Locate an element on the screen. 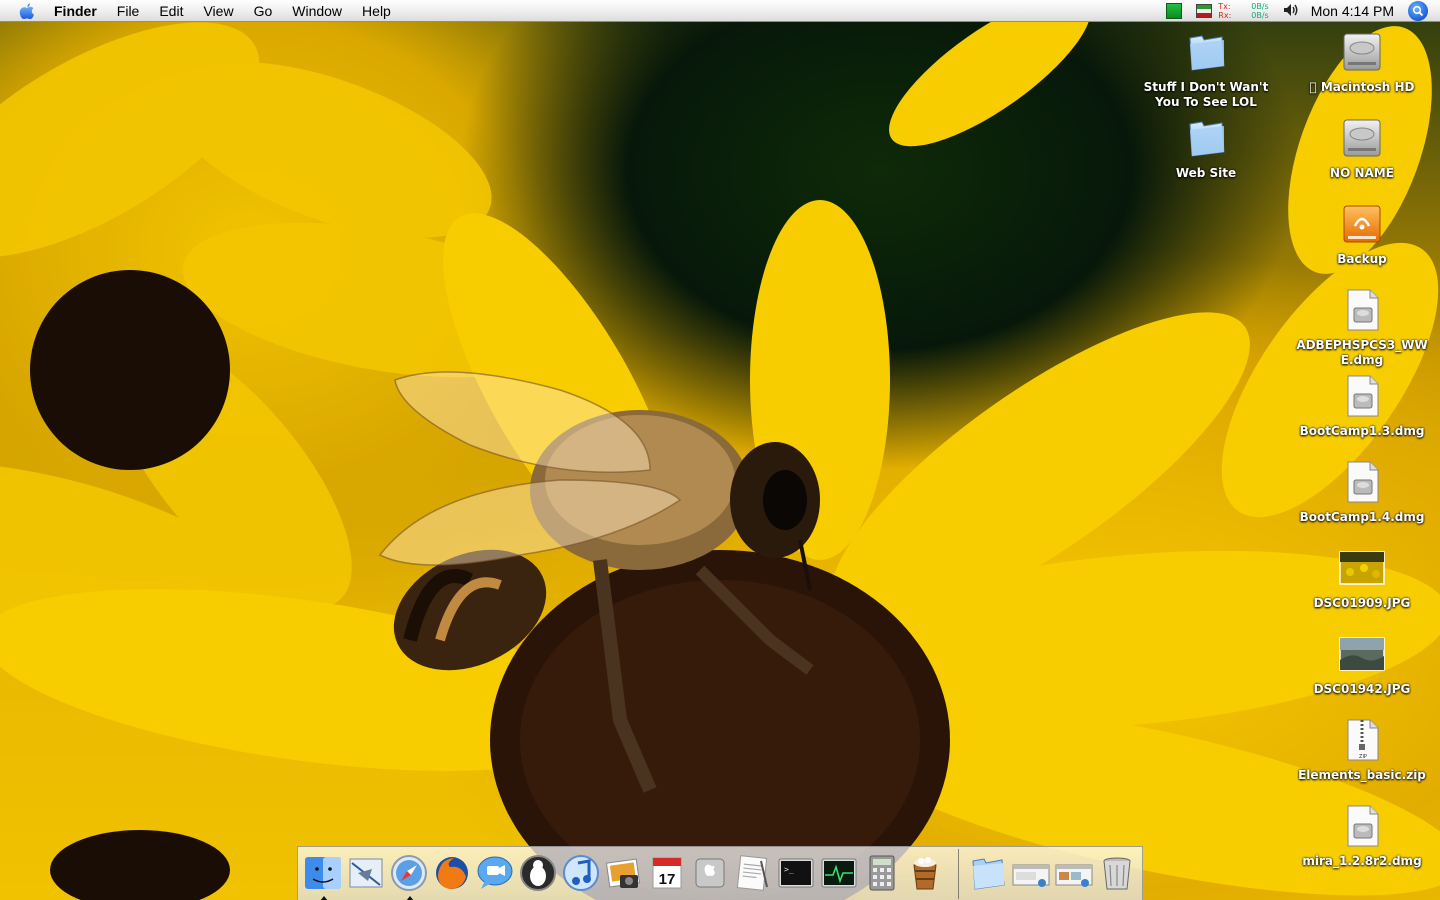  dock-textedit is located at coordinates (753, 873).